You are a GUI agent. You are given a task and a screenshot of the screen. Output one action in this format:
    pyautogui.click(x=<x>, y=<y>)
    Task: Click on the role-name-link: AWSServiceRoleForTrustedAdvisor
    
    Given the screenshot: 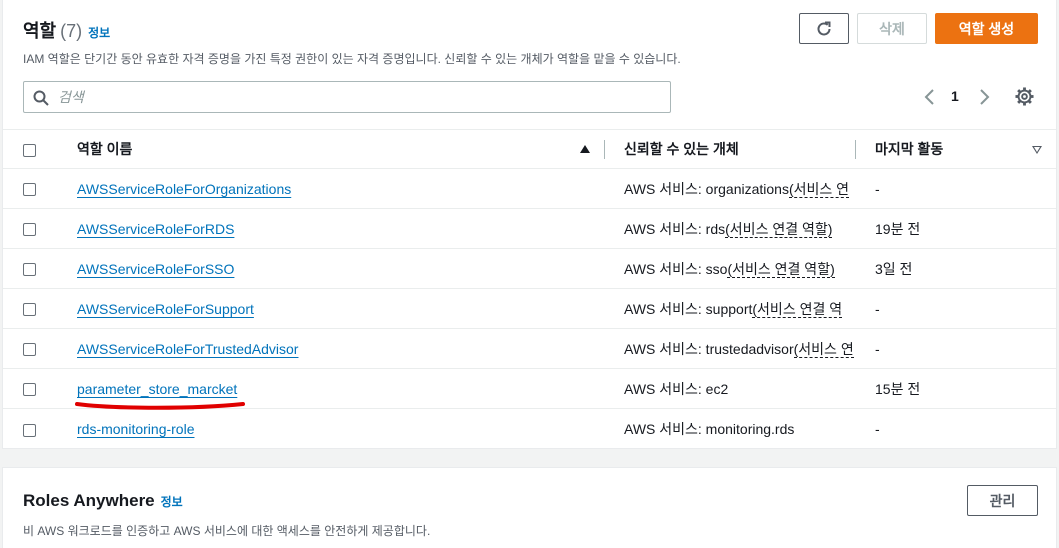 What is the action you would take?
    pyautogui.click(x=187, y=349)
    